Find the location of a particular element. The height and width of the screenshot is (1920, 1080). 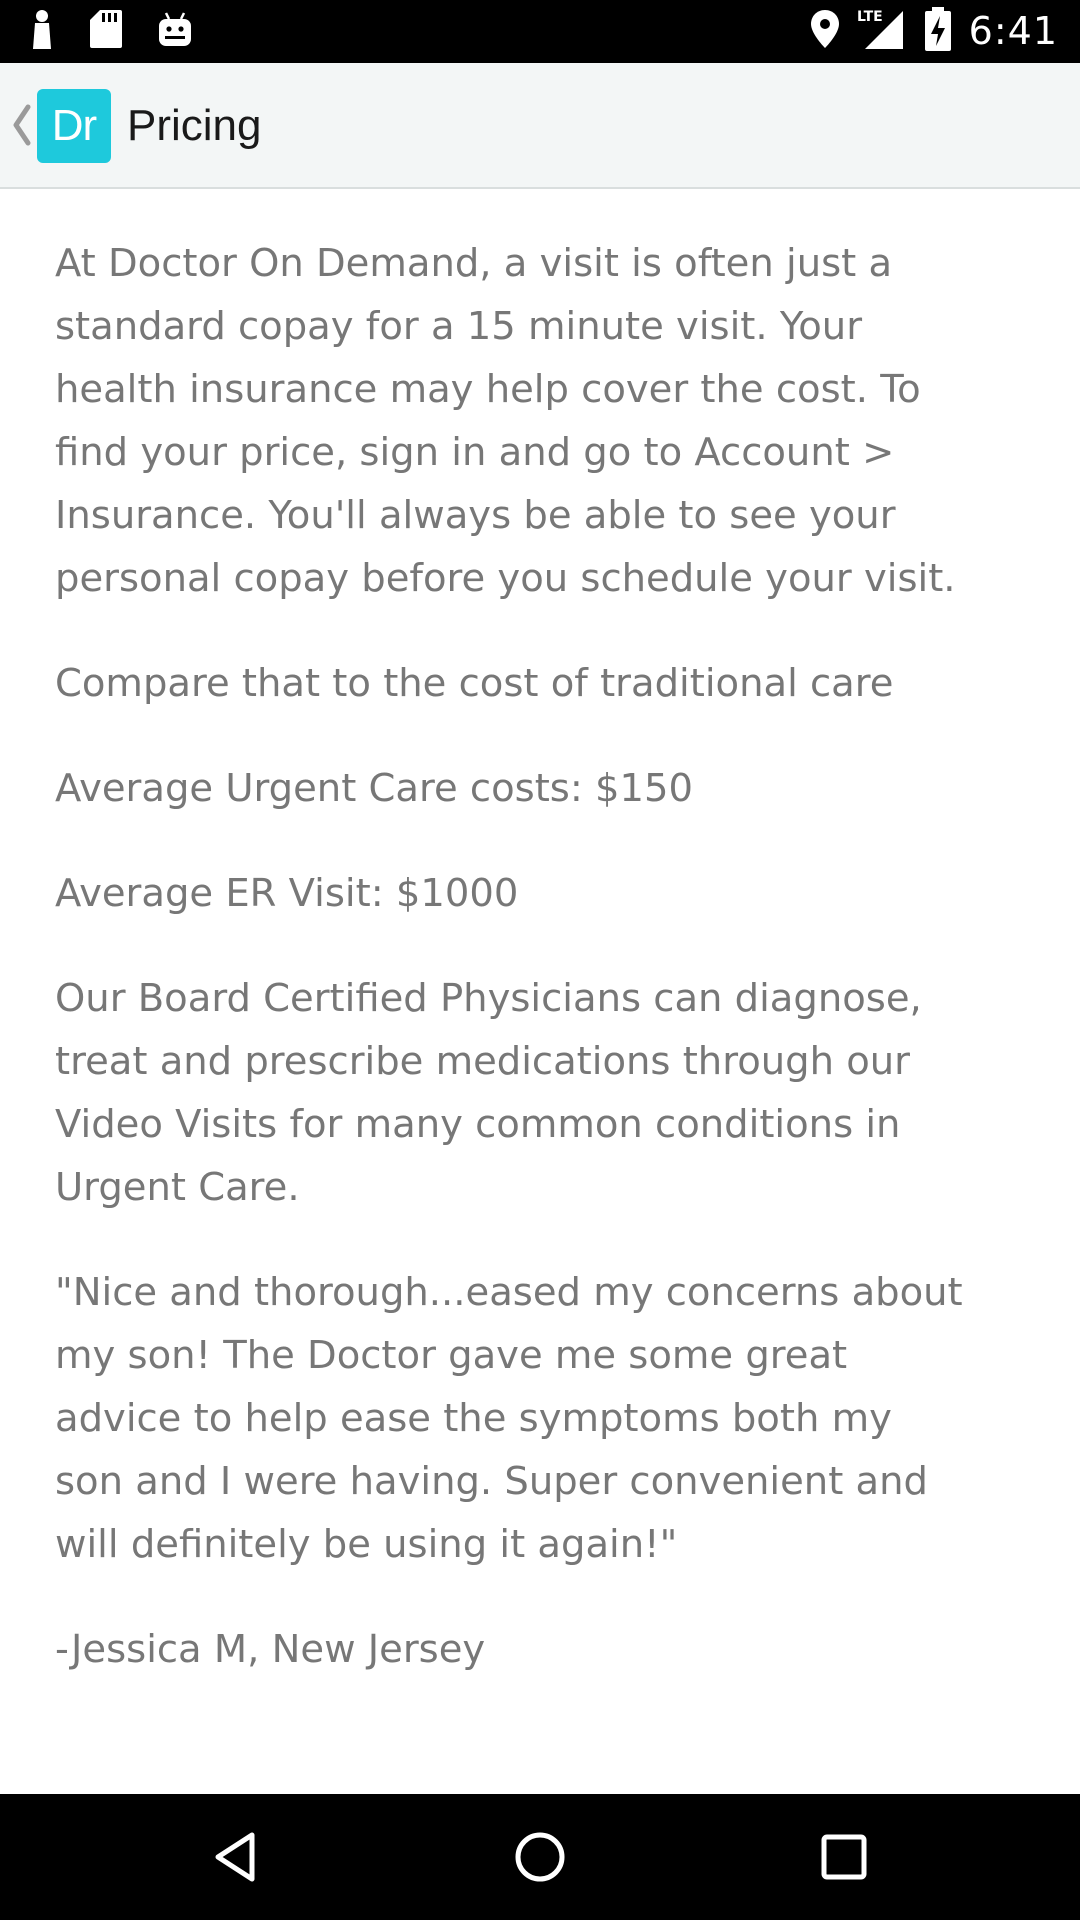

navigation-bar is located at coordinates (540, 1857).